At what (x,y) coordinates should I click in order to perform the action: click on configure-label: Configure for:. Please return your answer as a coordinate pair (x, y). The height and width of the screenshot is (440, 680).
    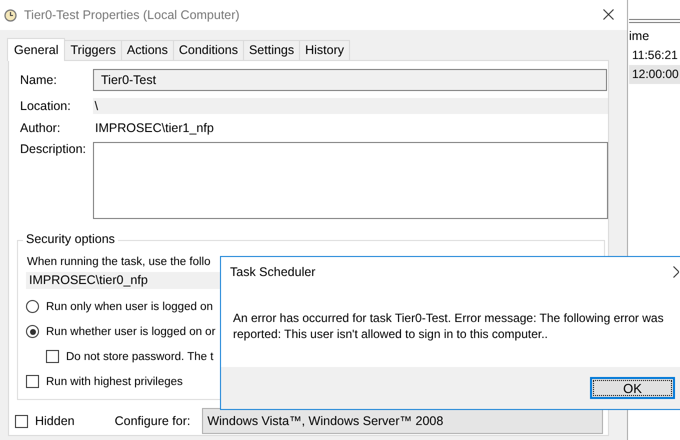
    Looking at the image, I should click on (152, 421).